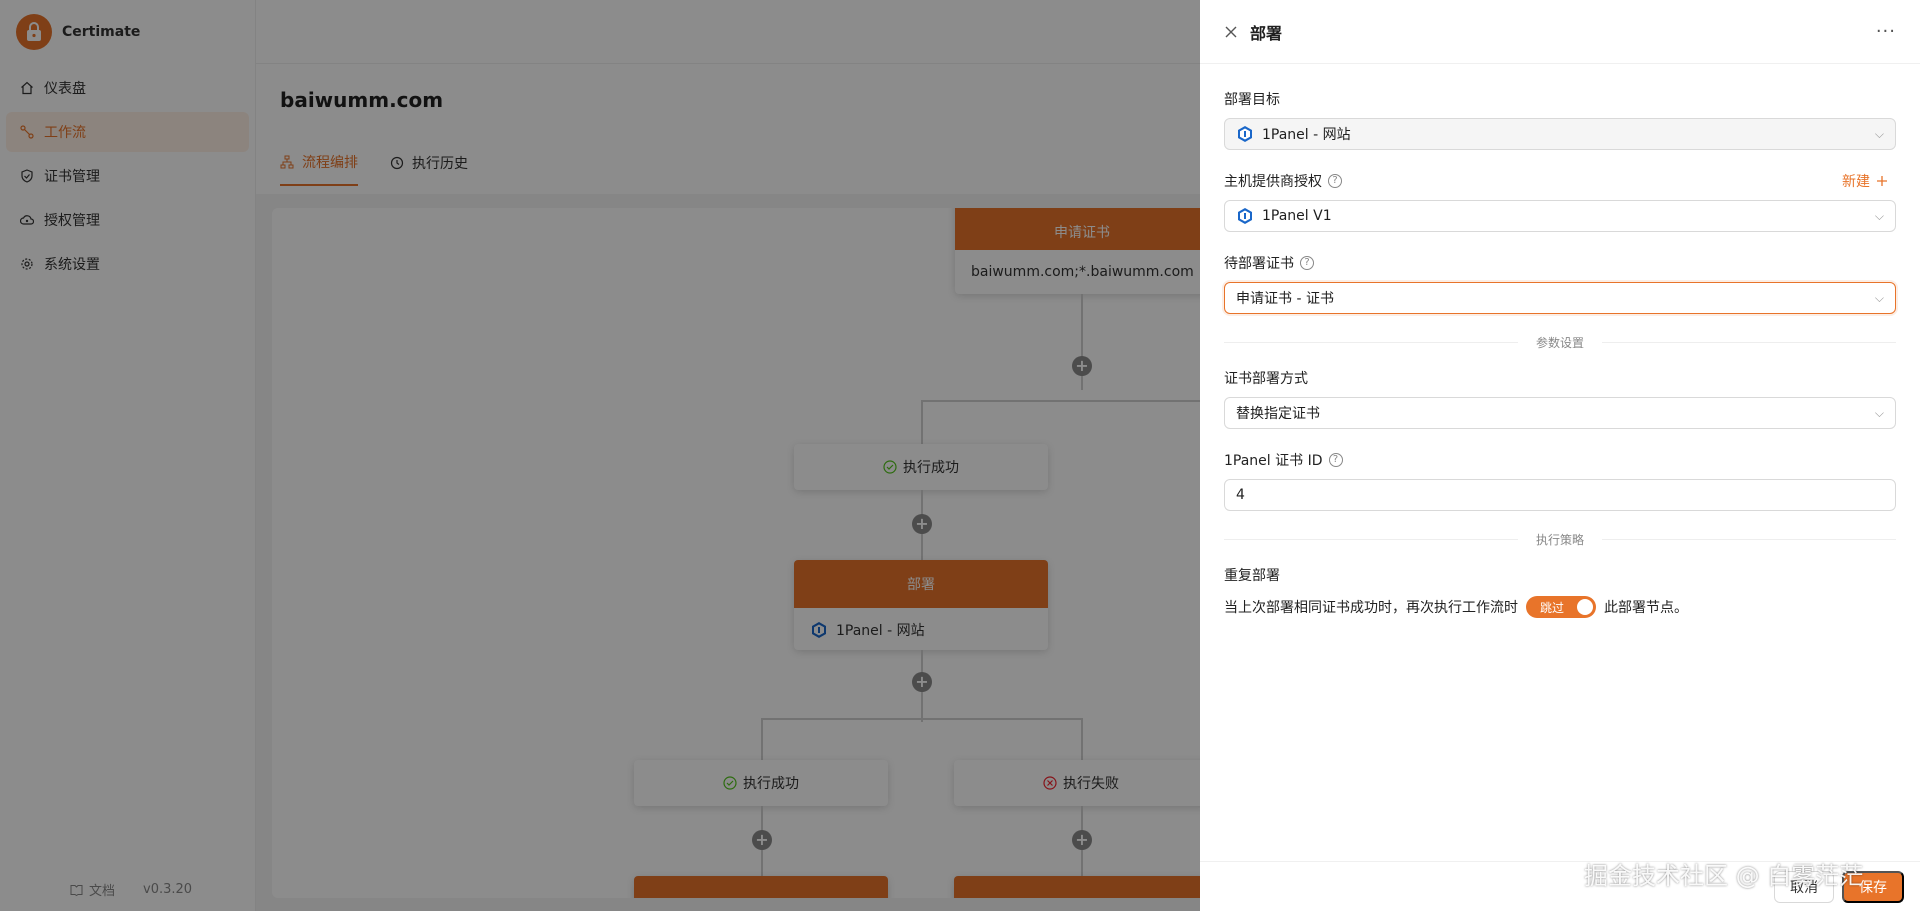  Describe the element at coordinates (1252, 576) in the screenshot. I see `redeploy-label: 重复部署` at that location.